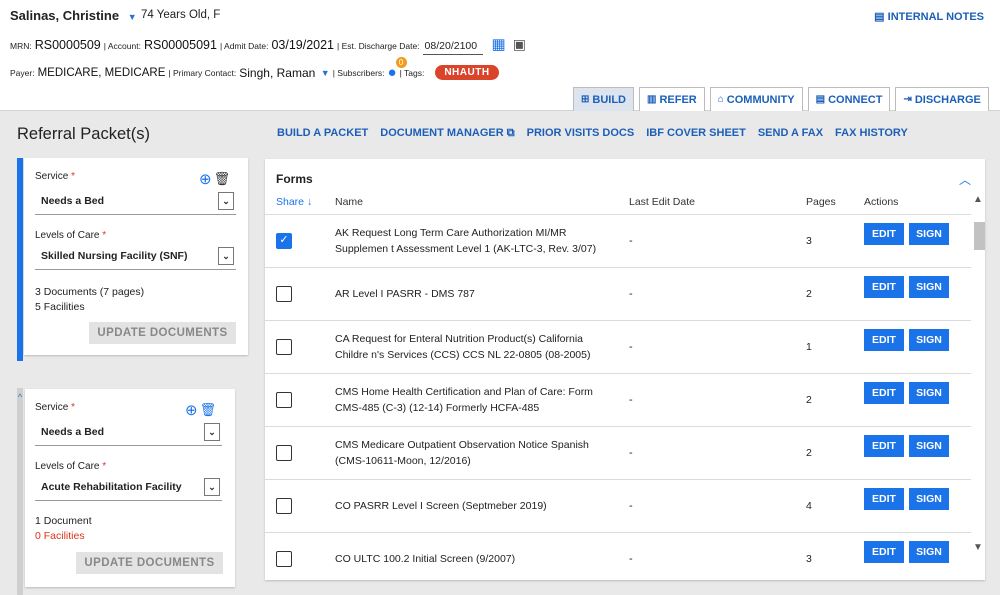  I want to click on subscribers-icon: ● 0, so click(397, 69).